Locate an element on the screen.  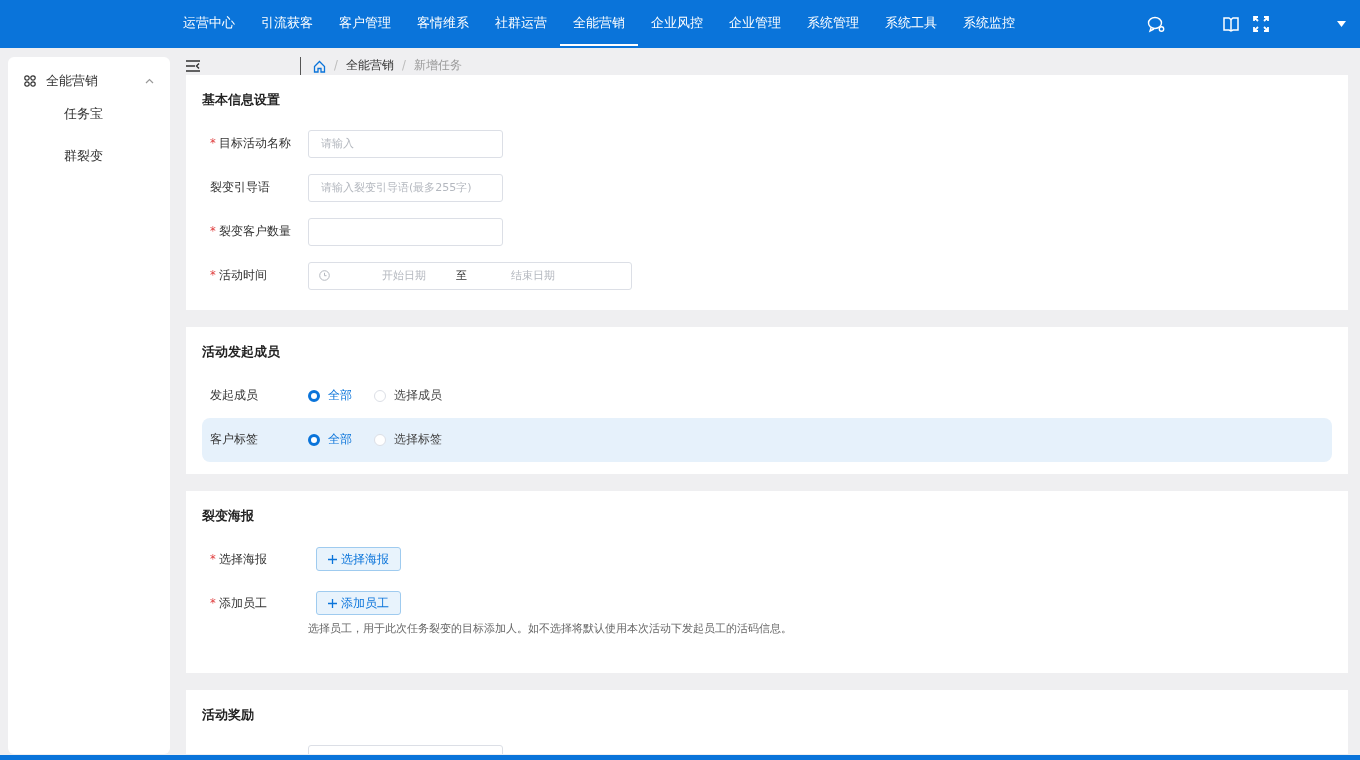
nav-tab: 企业管理 is located at coordinates (755, 24).